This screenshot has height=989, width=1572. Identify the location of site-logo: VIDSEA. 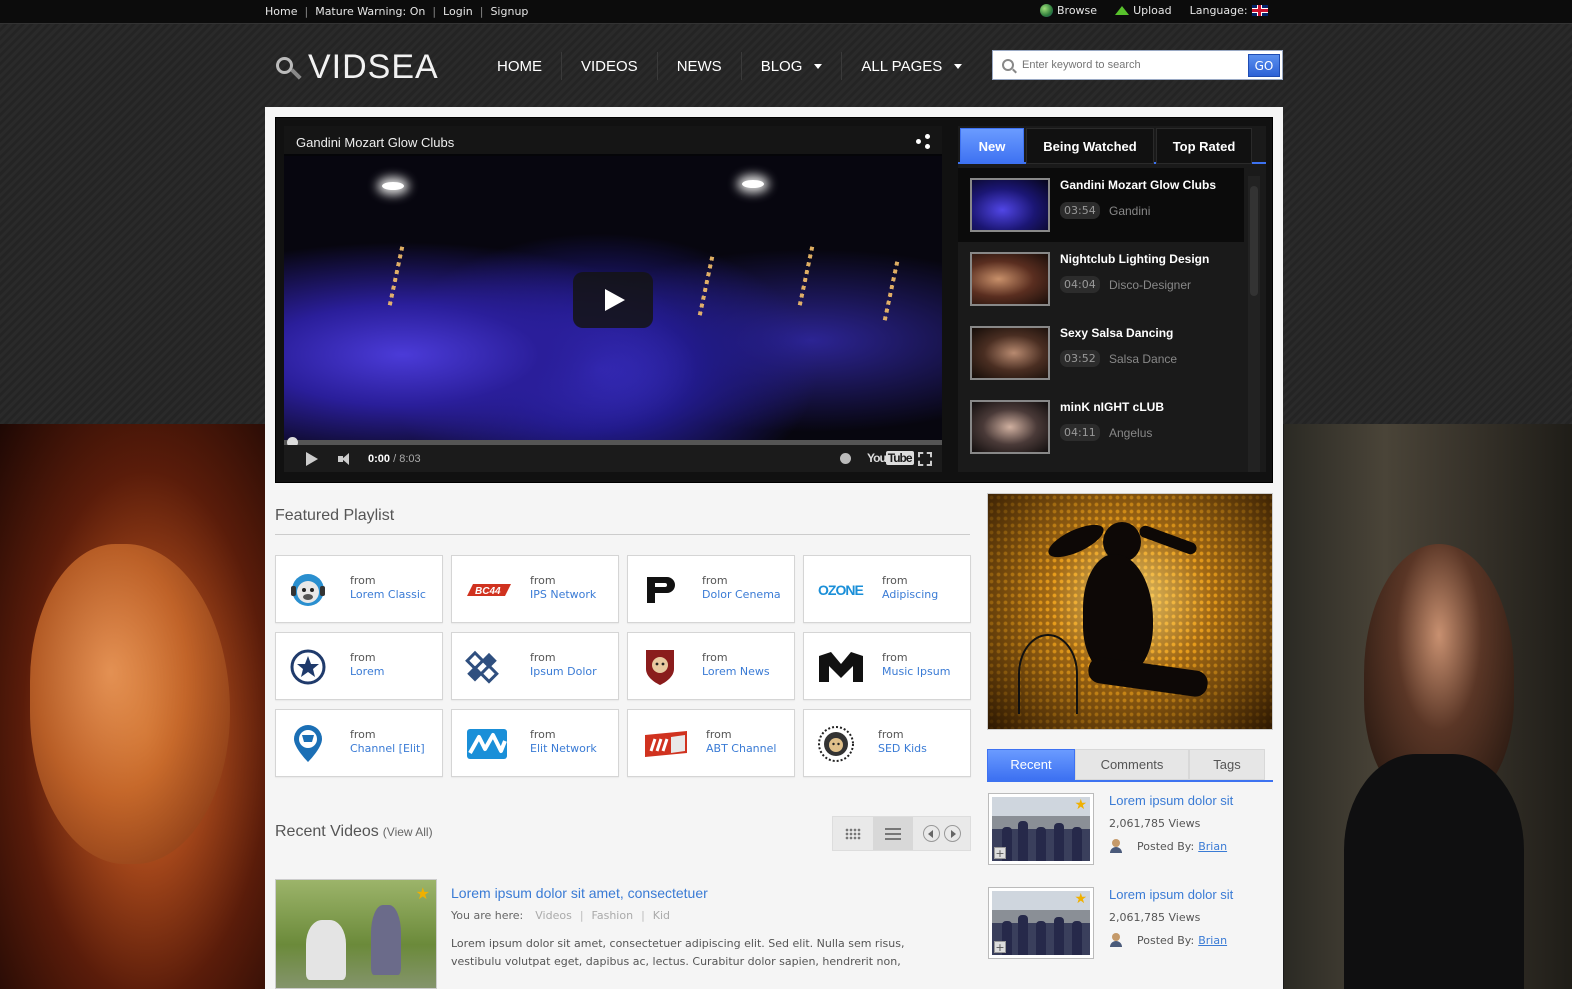
(357, 67).